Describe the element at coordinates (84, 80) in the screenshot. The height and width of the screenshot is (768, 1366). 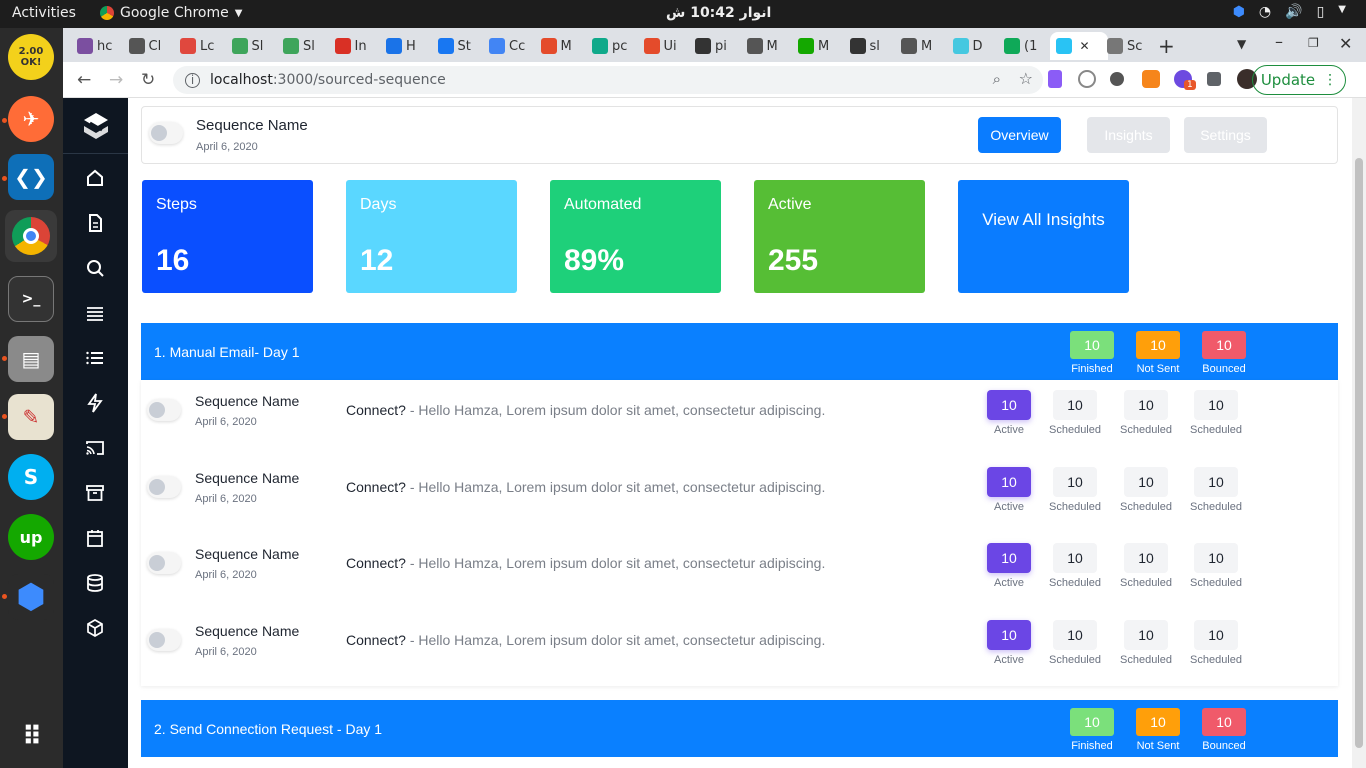
I see `back-icon: ←` at that location.